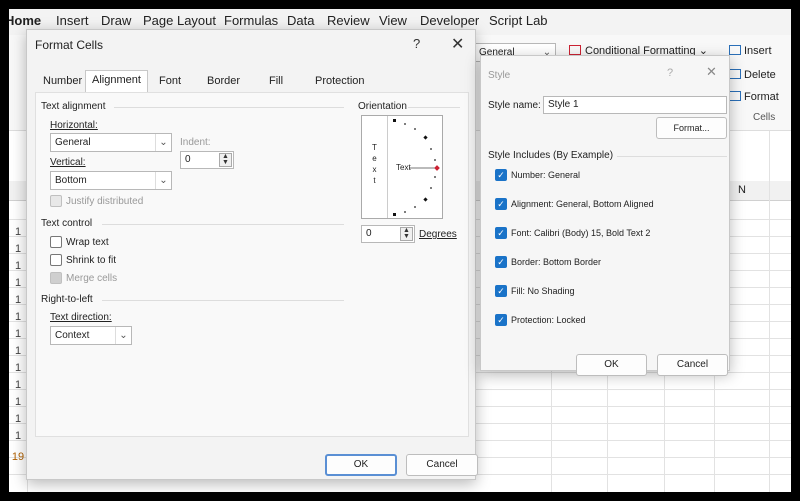 This screenshot has height=501, width=800. I want to click on dial-current-marker, so click(437, 168).